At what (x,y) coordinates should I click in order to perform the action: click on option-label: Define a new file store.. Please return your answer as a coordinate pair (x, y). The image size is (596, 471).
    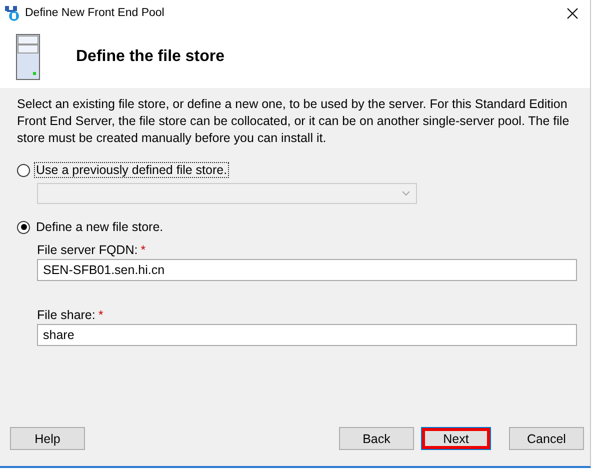
    Looking at the image, I should click on (100, 227).